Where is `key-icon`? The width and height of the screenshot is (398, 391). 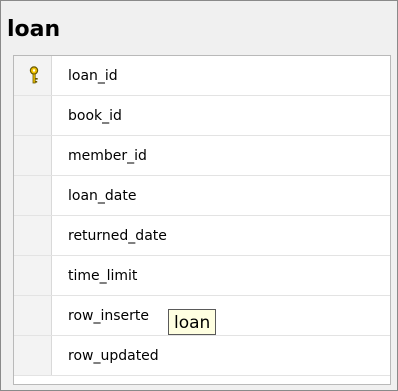
key-icon is located at coordinates (34, 75).